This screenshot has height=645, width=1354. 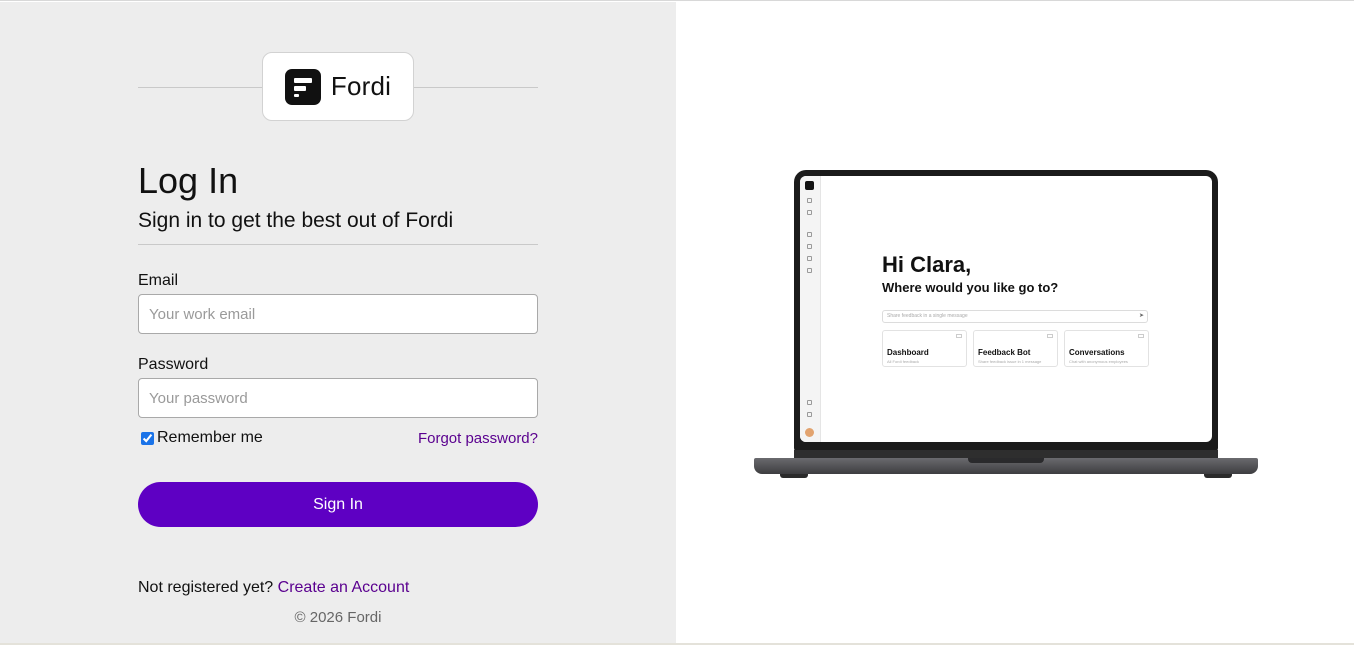 I want to click on brand-name: Fordi, so click(x=361, y=86).